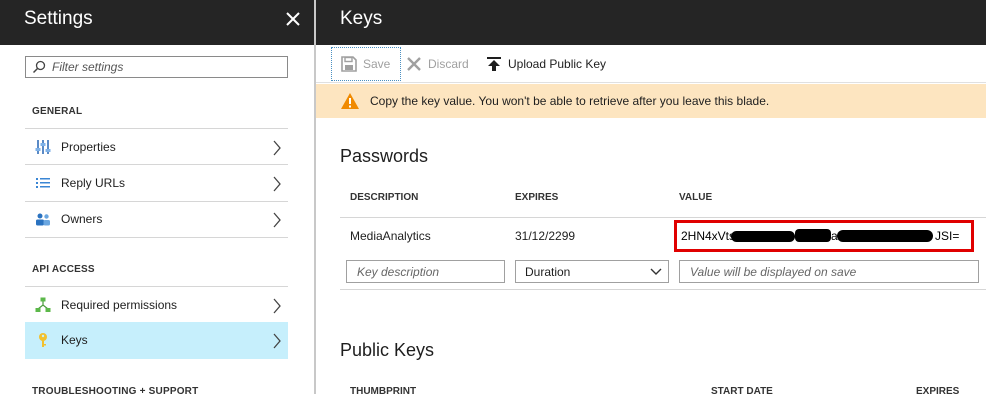 This screenshot has height=394, width=986. Describe the element at coordinates (361, 18) in the screenshot. I see `keys-title: Keys` at that location.